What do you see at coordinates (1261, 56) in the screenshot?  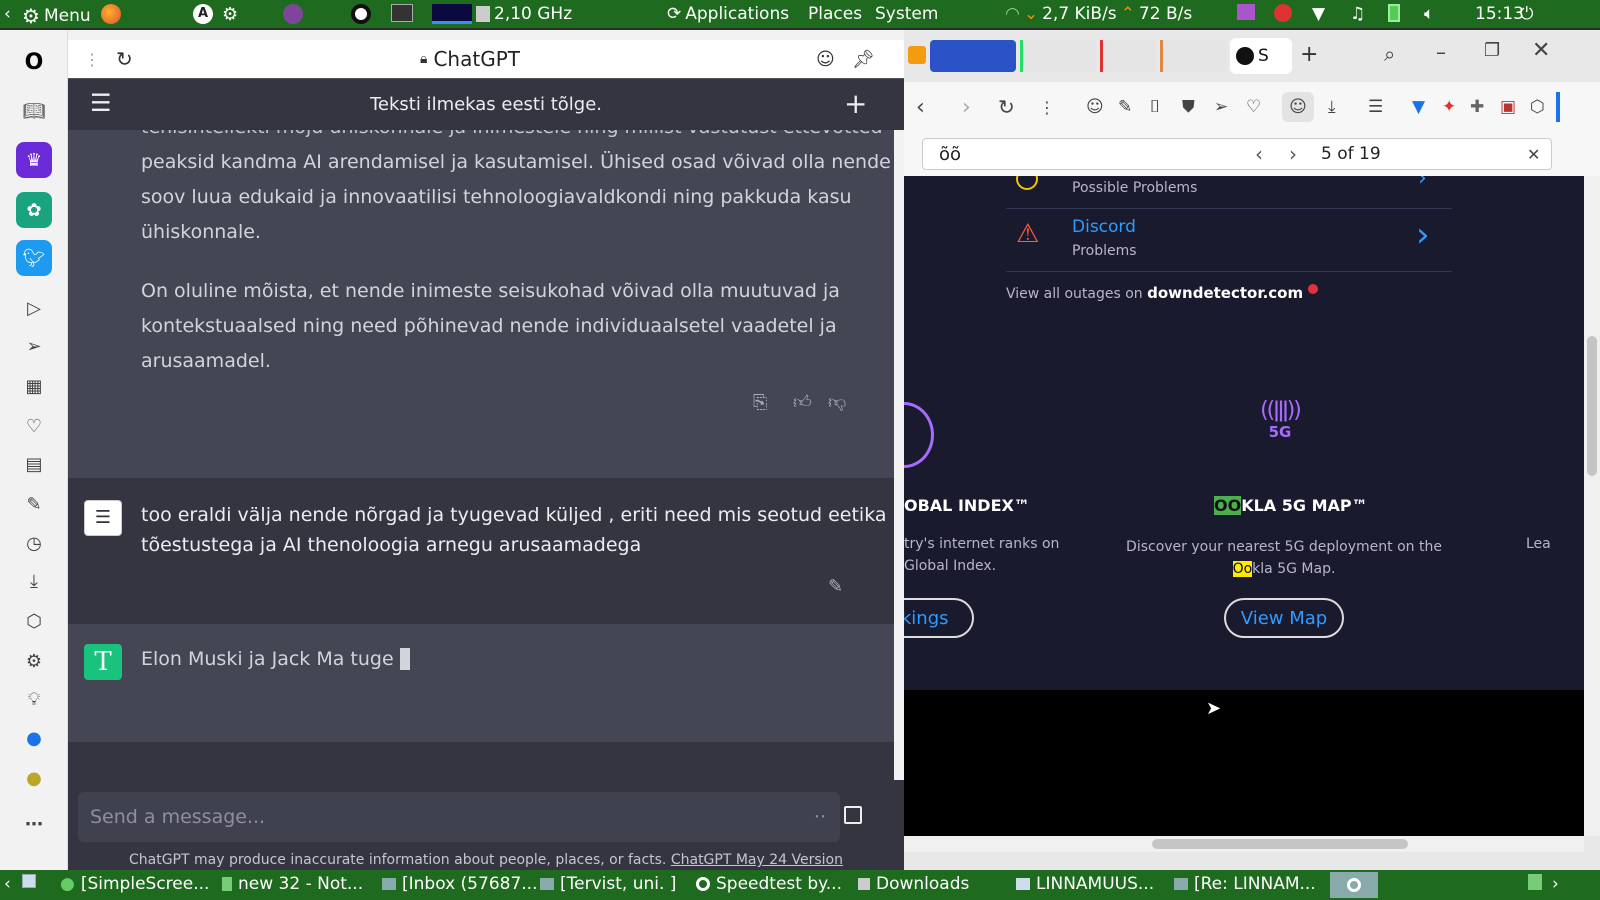 I see `active-tab: S` at bounding box center [1261, 56].